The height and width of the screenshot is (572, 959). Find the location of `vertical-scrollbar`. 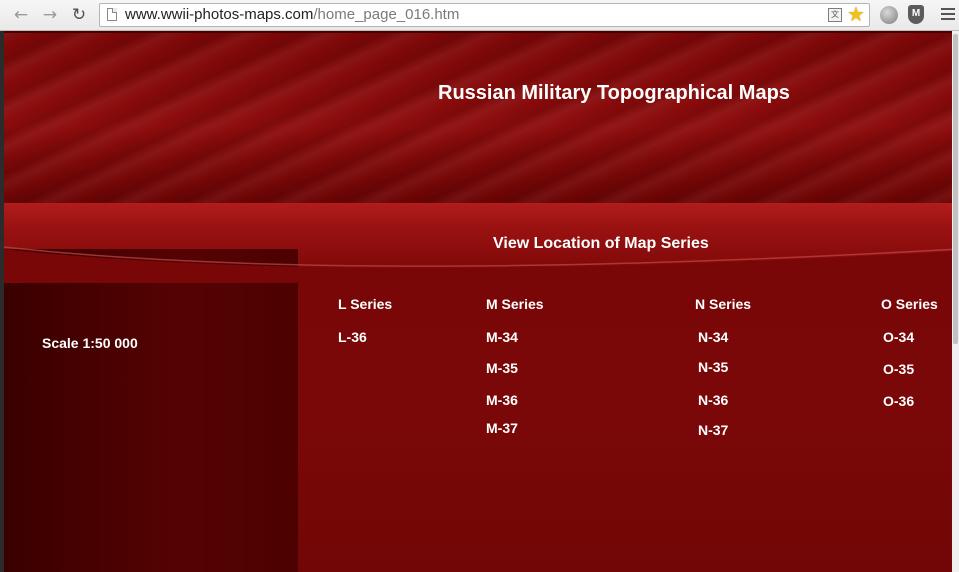

vertical-scrollbar is located at coordinates (955, 301).